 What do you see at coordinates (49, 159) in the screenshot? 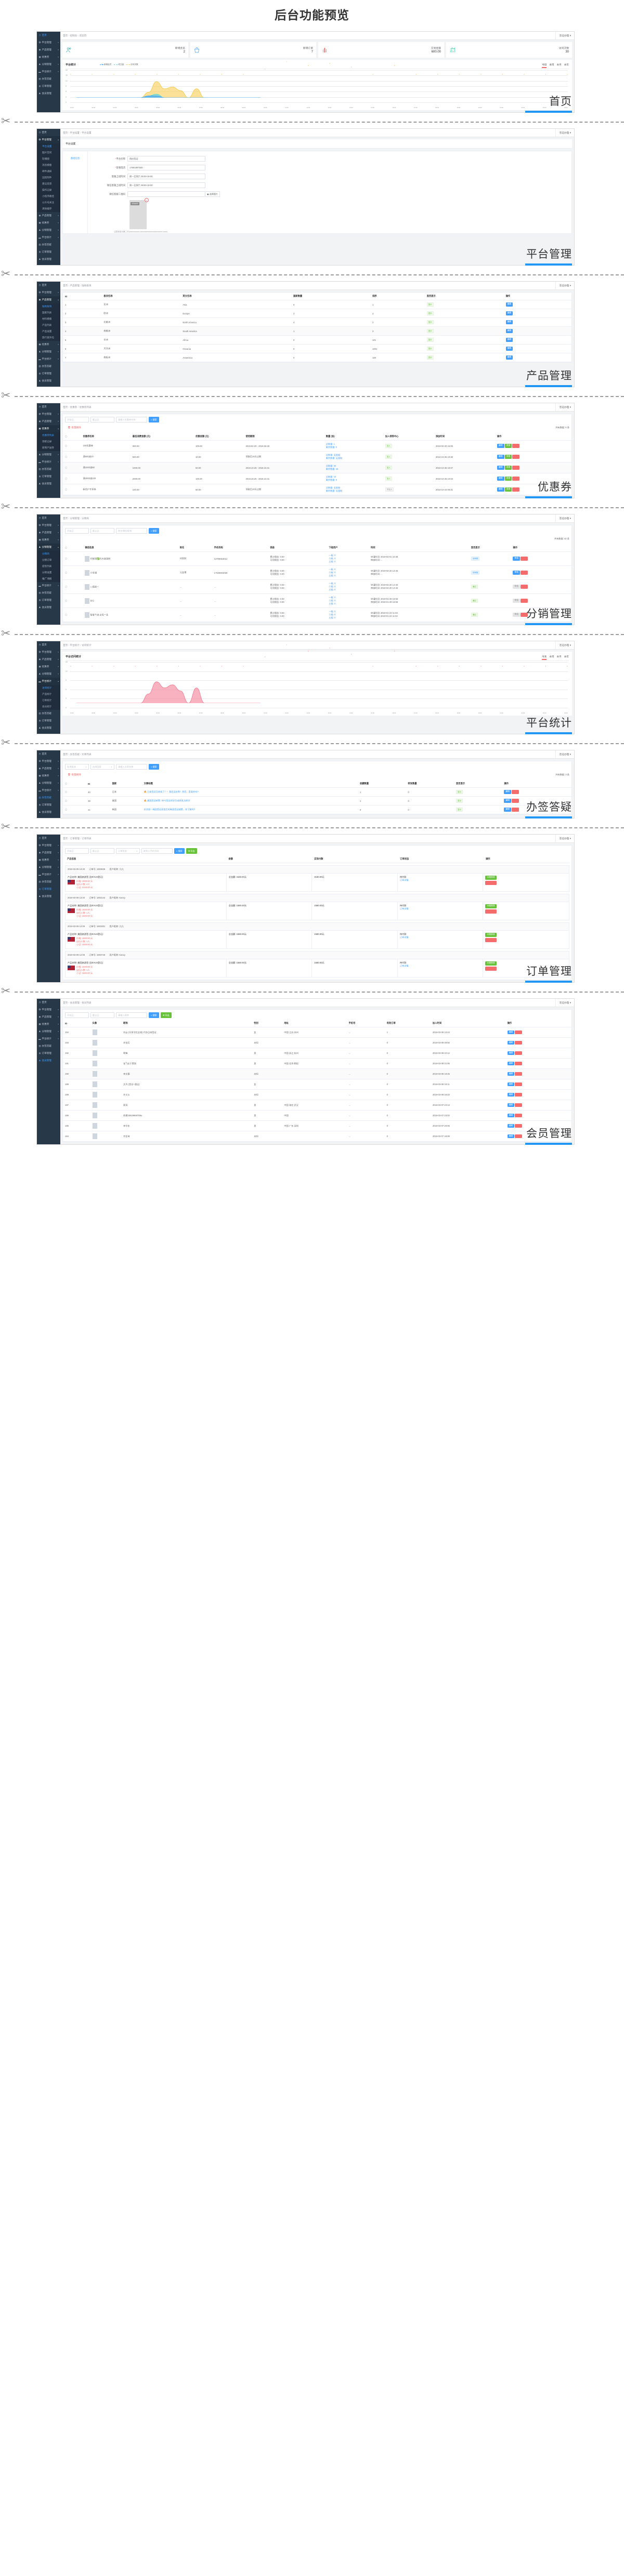
I see `sidebar-subitem-2: 轮播图` at bounding box center [49, 159].